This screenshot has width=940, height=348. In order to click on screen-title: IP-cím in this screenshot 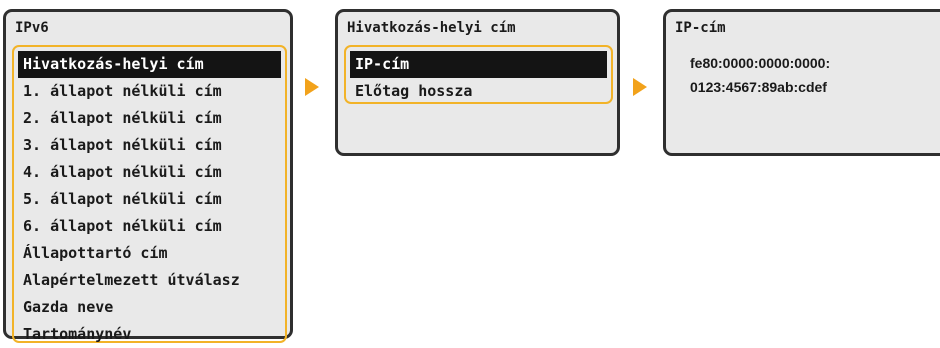, I will do `click(700, 28)`.